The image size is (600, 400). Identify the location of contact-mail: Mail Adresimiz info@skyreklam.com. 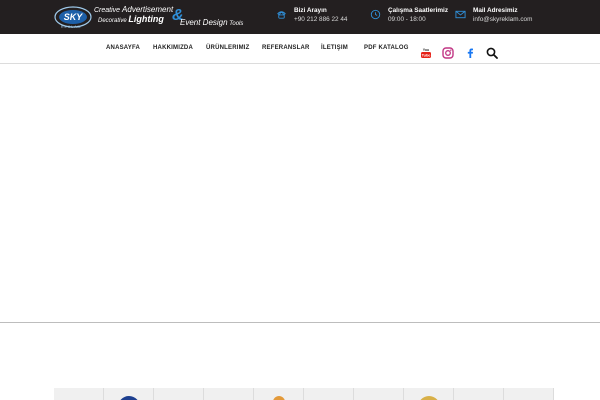
(515, 17).